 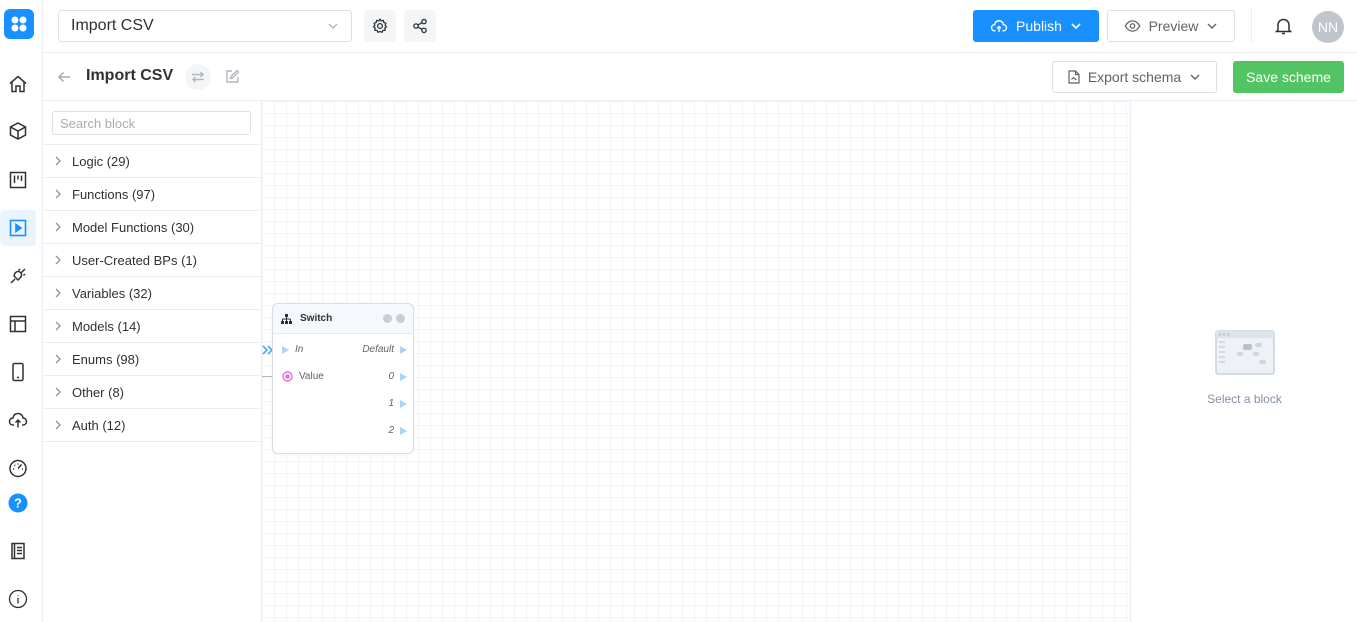 I want to click on switch-node: Switch In Default Value 0 1 2, so click(x=343, y=378).